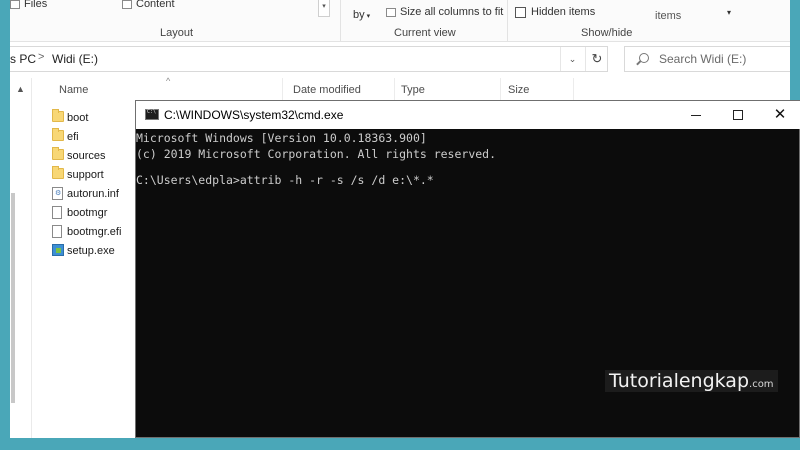  I want to click on file-name: sources, so click(86, 156).